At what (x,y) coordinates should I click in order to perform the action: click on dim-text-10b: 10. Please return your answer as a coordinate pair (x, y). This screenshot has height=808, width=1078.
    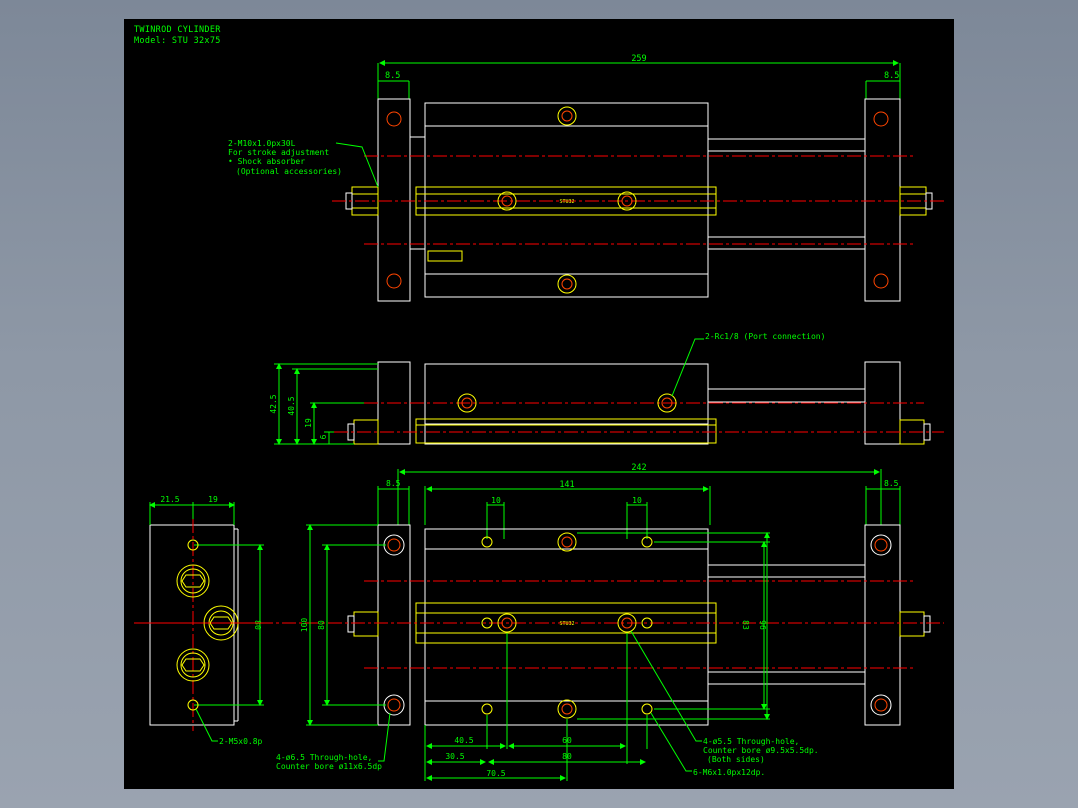
    Looking at the image, I should click on (637, 500).